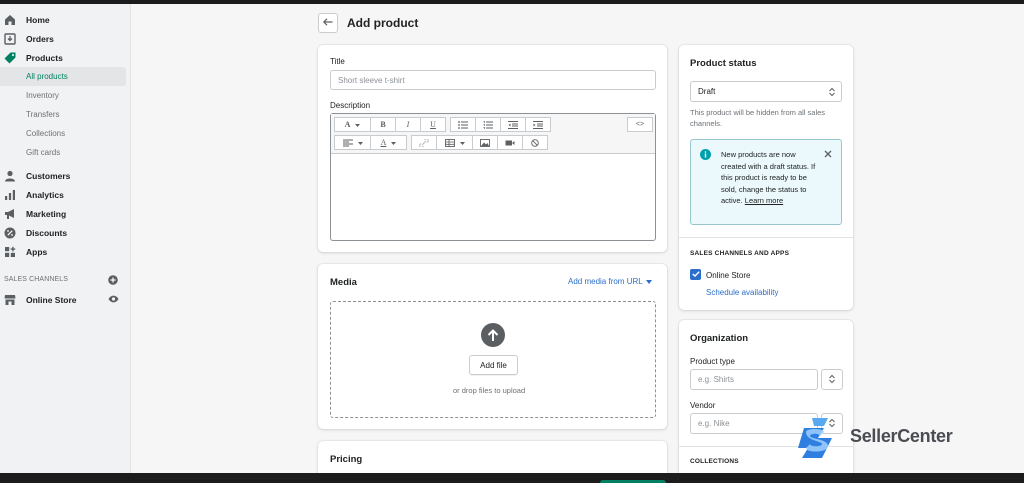 Image resolution: width=1024 pixels, height=483 pixels. I want to click on online-store-label: Online Store, so click(728, 275).